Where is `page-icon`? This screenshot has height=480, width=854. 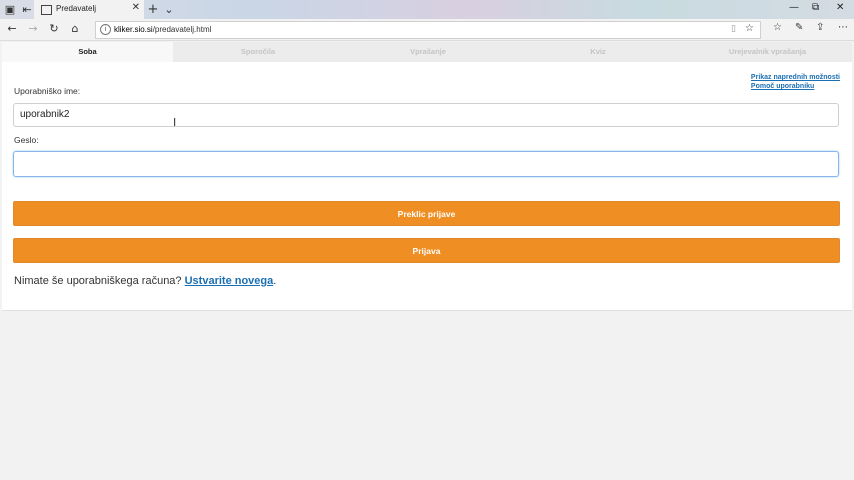 page-icon is located at coordinates (46, 10).